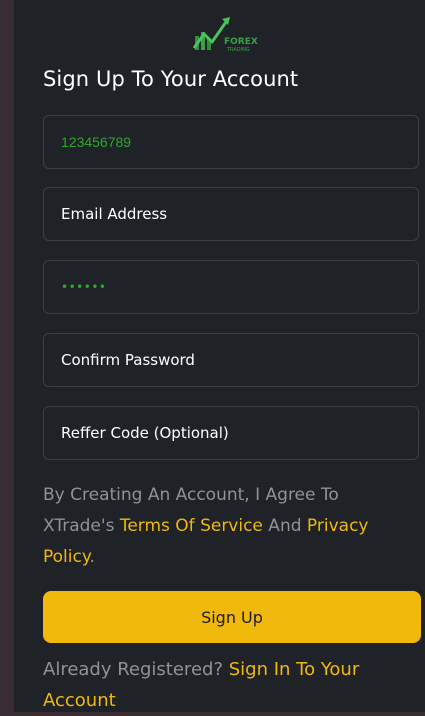 The image size is (425, 716). I want to click on forex-trading-logo: FOREX TRADING, so click(229, 34).